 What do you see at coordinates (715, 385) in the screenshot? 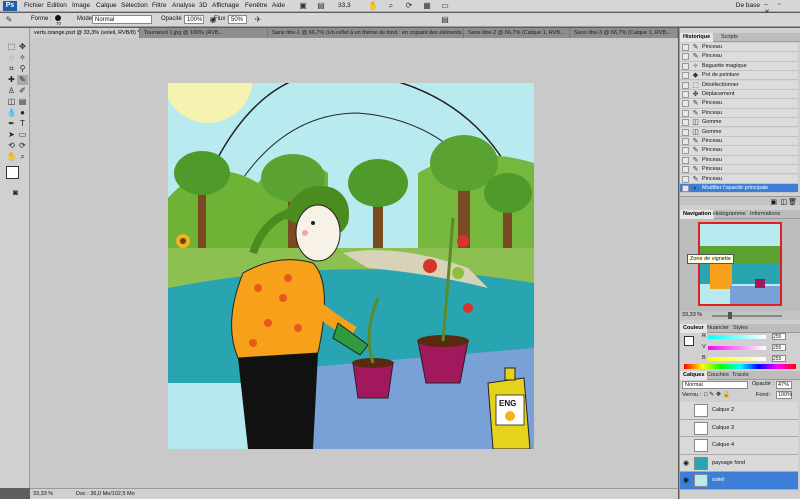
I see `blend-mode-select: Normal` at bounding box center [715, 385].